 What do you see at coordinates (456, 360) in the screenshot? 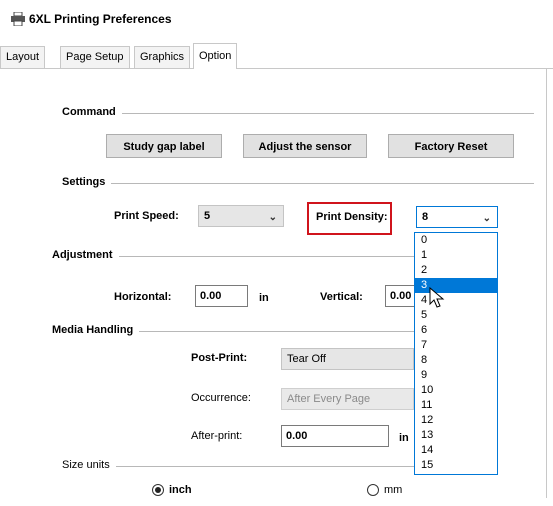
I see `density-option: 8` at bounding box center [456, 360].